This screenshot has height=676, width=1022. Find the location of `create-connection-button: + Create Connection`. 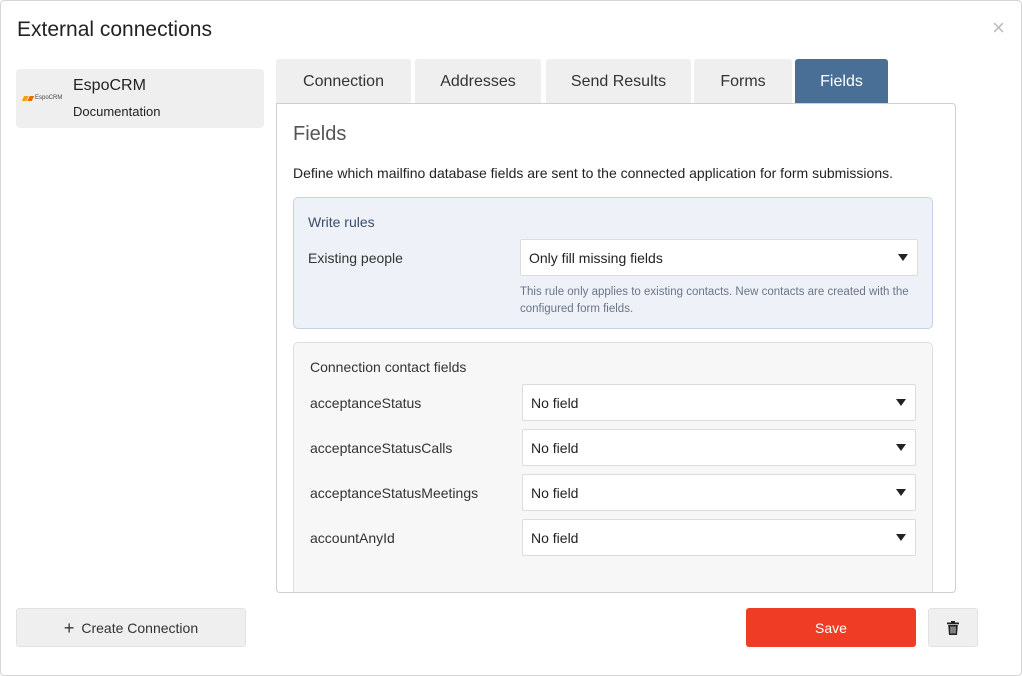

create-connection-button: + Create Connection is located at coordinates (131, 627).